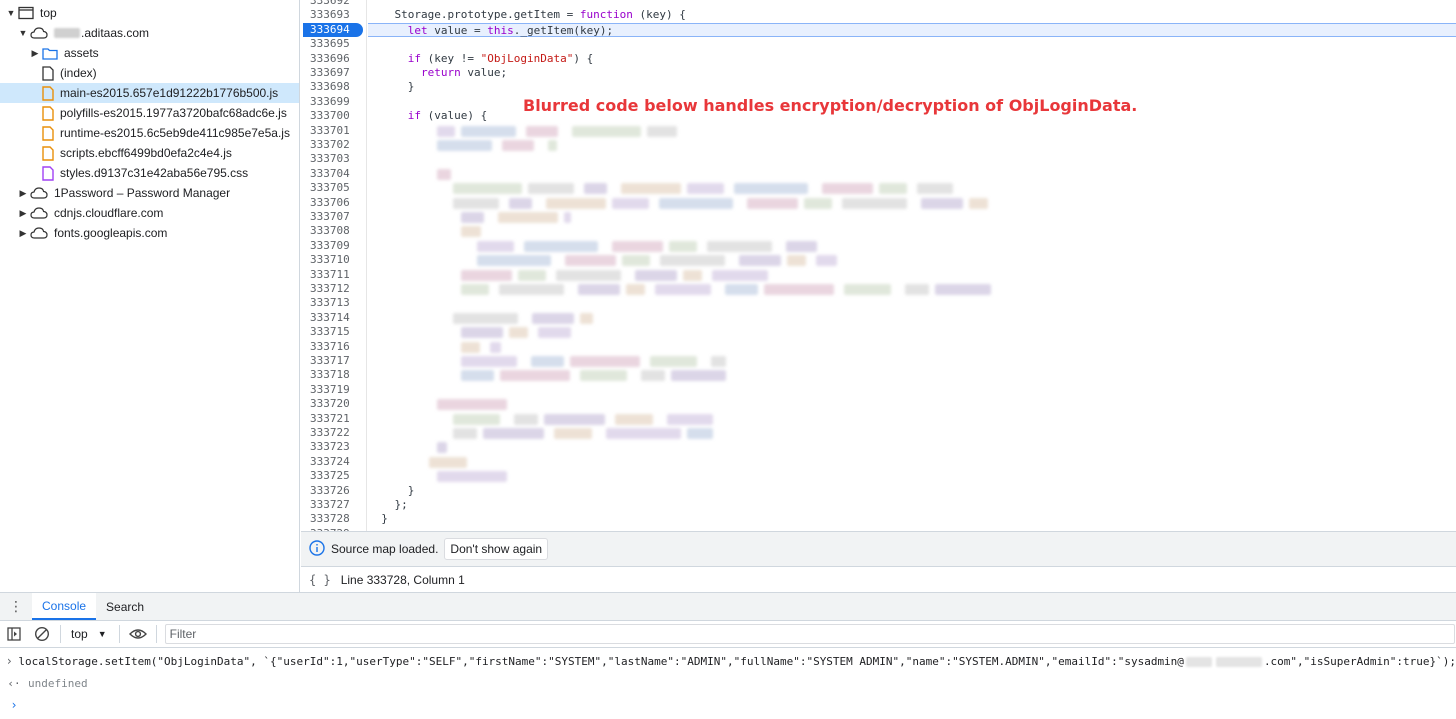  I want to click on line-number: 333708, so click(330, 231).